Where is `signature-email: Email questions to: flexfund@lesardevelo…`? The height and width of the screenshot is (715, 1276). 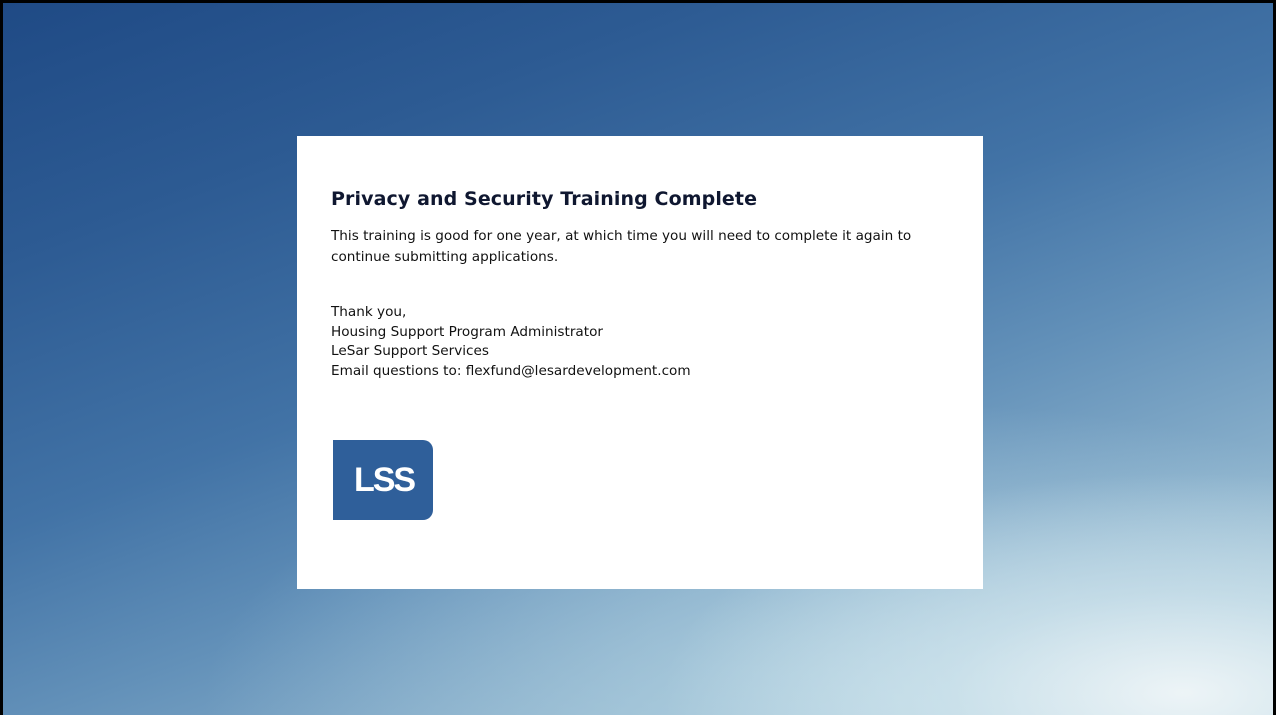
signature-email: Email questions to: flexfund@lesardevelo… is located at coordinates (511, 370).